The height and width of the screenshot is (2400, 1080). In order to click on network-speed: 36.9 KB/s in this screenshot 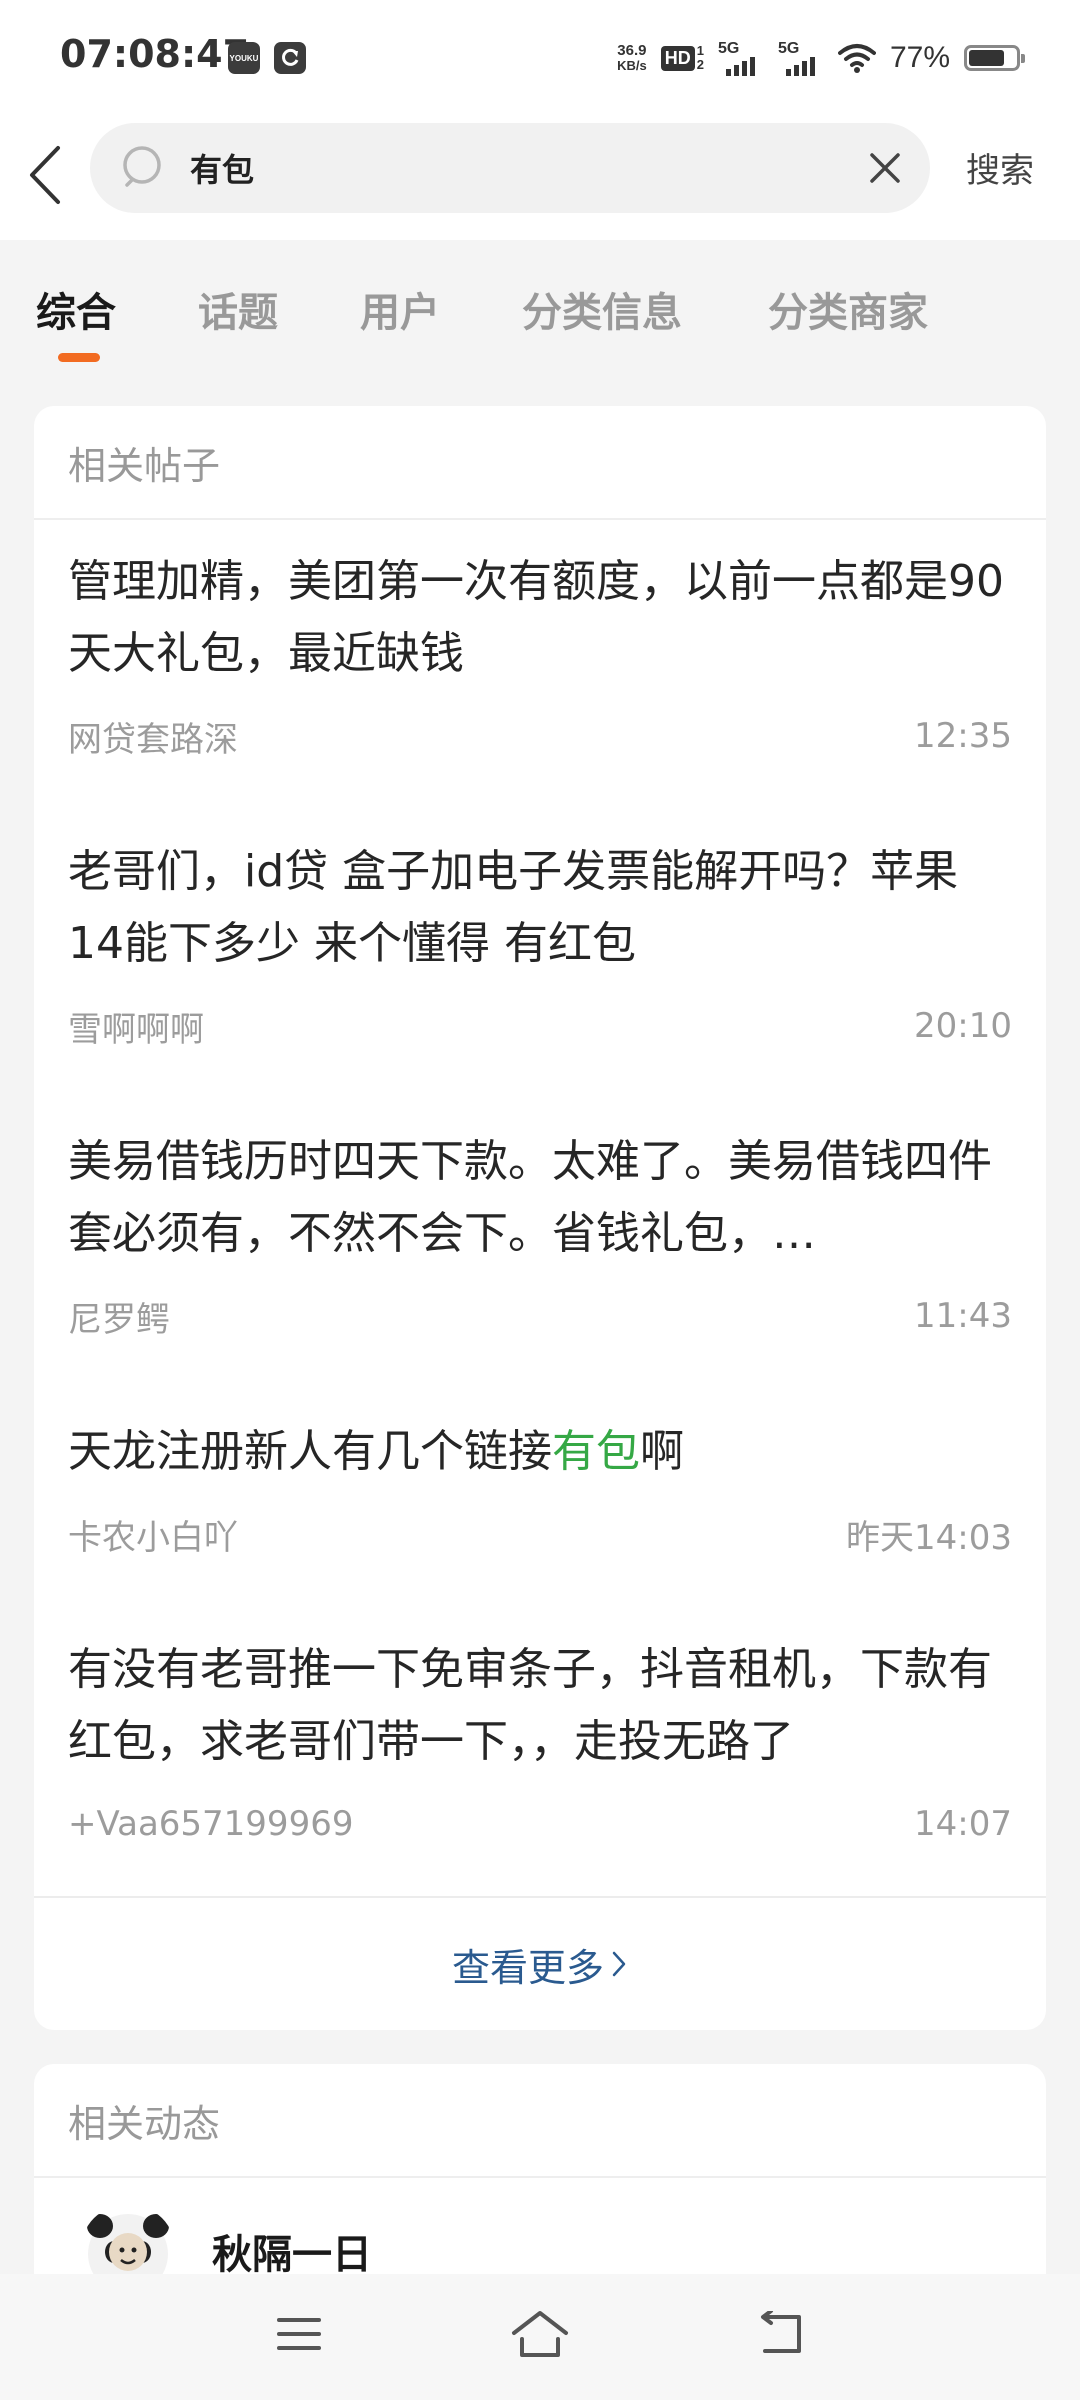, I will do `click(632, 58)`.